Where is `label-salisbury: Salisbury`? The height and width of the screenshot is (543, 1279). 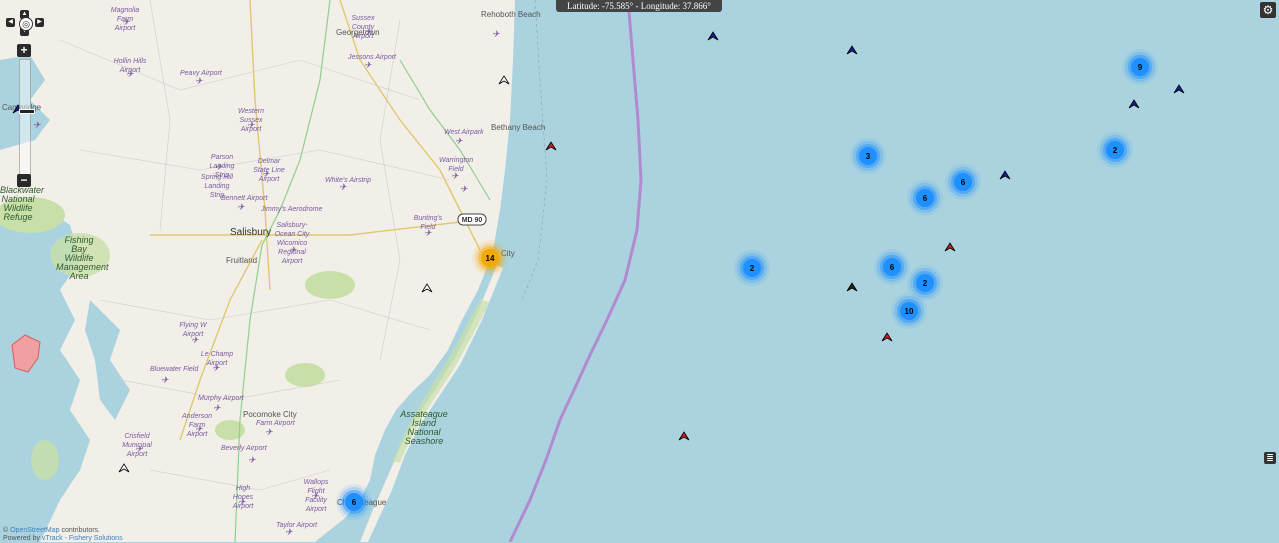
label-salisbury: Salisbury is located at coordinates (251, 232).